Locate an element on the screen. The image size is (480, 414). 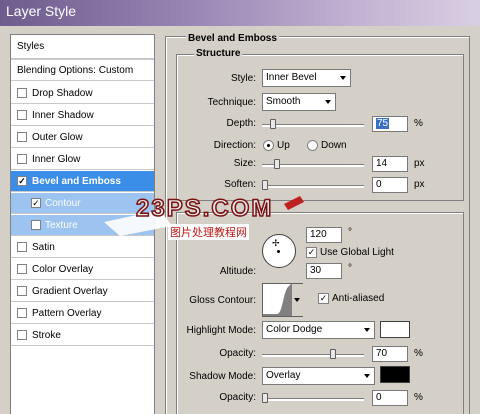
svg-text: 23PS.COM is located at coordinates (204, 208).